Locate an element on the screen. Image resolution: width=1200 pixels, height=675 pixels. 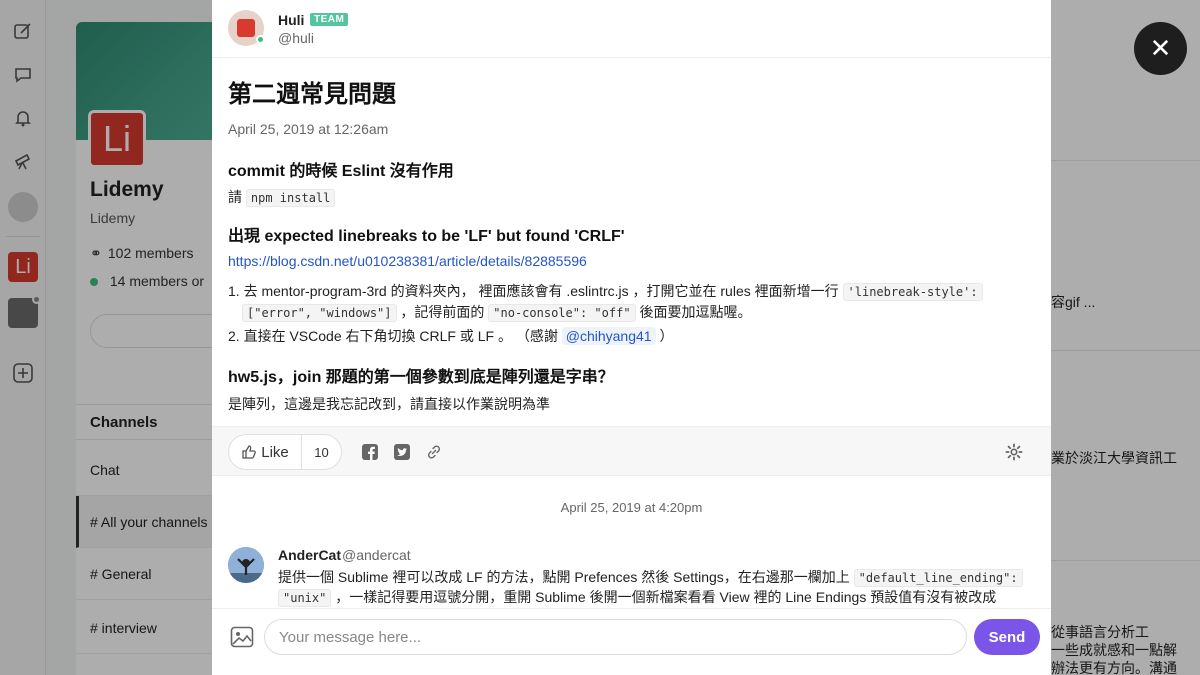
like-count: 10 is located at coordinates (321, 452).